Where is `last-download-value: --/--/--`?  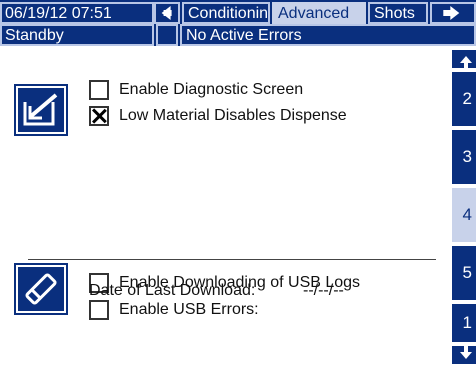 last-download-value: --/--/-- is located at coordinates (323, 290).